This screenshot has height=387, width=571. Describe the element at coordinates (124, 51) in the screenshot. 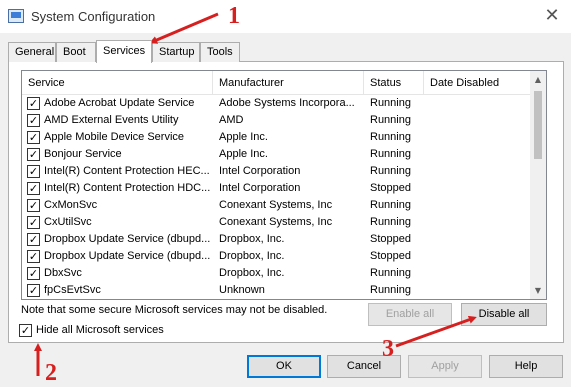

I see `tab-services: Services` at that location.